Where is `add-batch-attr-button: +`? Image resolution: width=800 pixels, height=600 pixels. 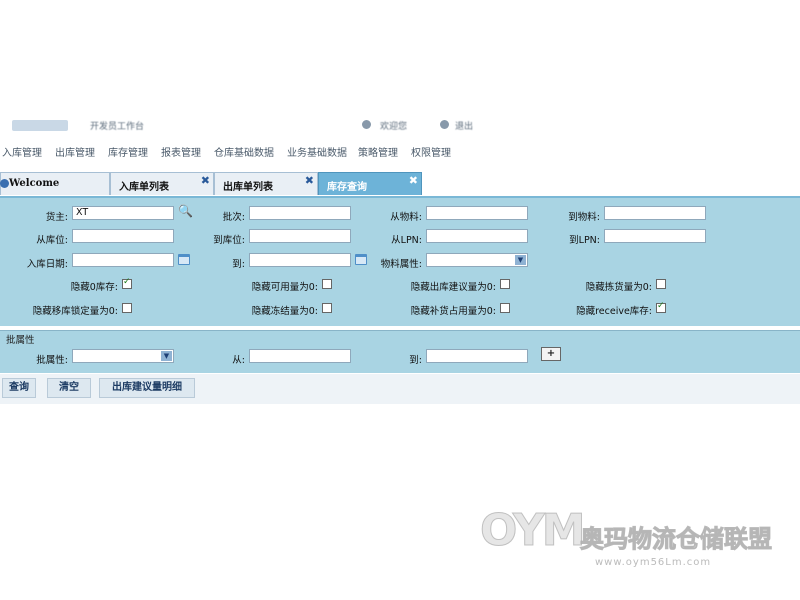 add-batch-attr-button: + is located at coordinates (551, 354).